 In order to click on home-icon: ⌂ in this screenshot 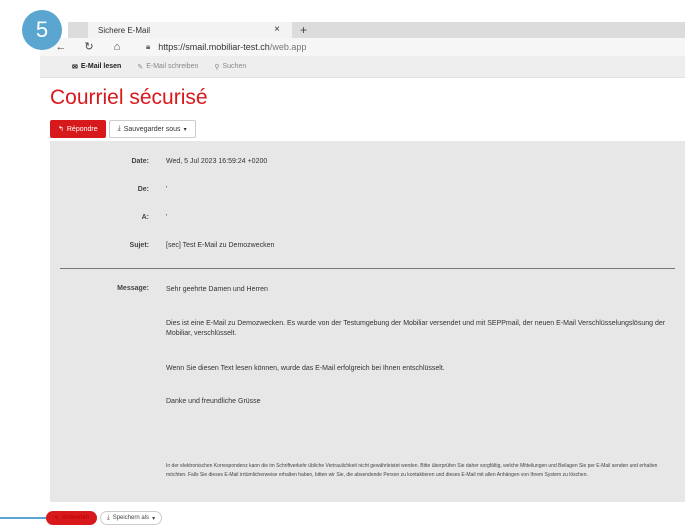, I will do `click(117, 47)`.